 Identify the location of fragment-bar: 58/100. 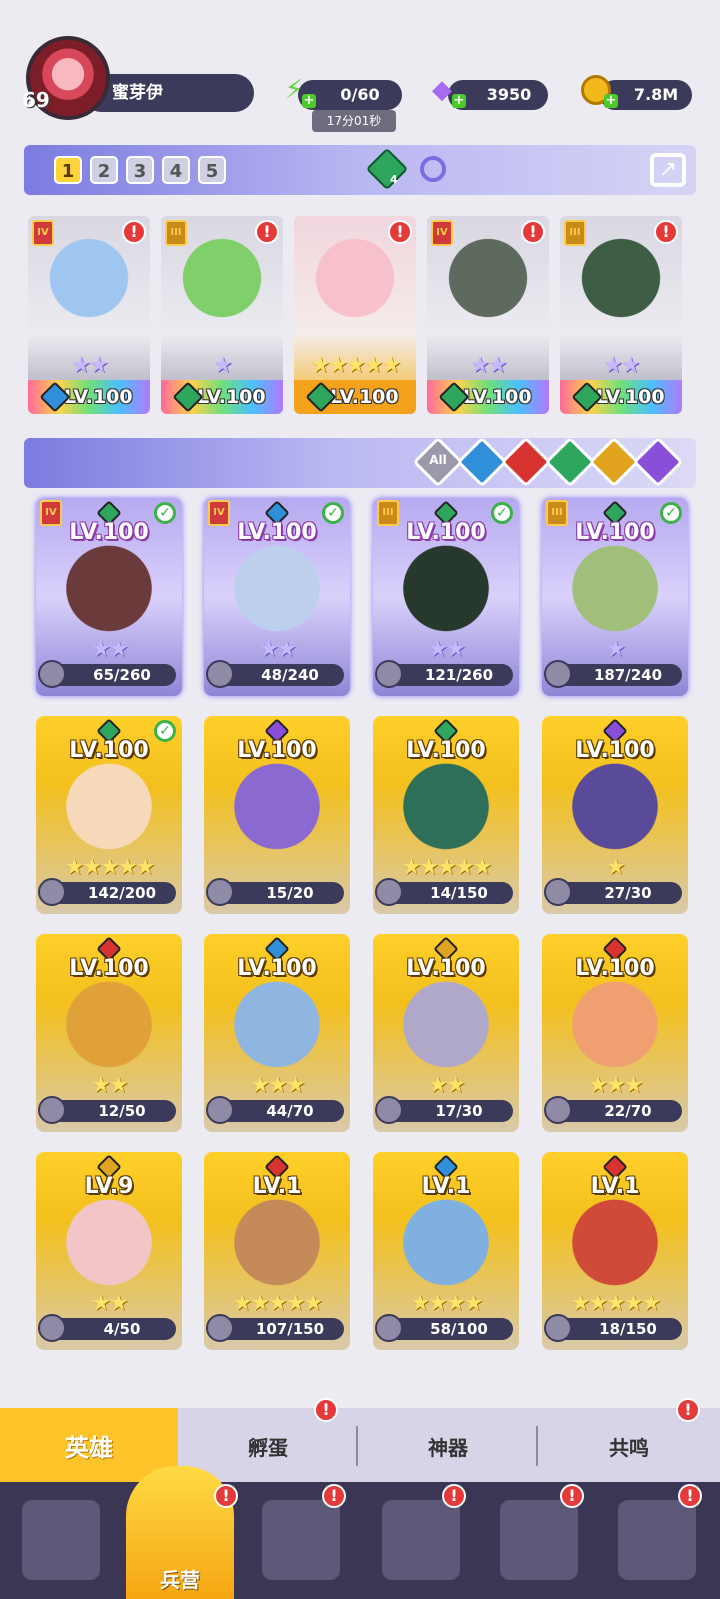
(444, 1328).